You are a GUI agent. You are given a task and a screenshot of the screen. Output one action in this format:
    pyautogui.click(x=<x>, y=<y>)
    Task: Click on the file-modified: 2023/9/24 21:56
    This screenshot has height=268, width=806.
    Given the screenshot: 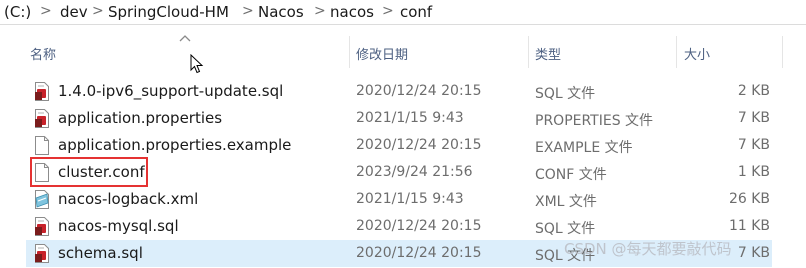 What is the action you would take?
    pyautogui.click(x=414, y=172)
    